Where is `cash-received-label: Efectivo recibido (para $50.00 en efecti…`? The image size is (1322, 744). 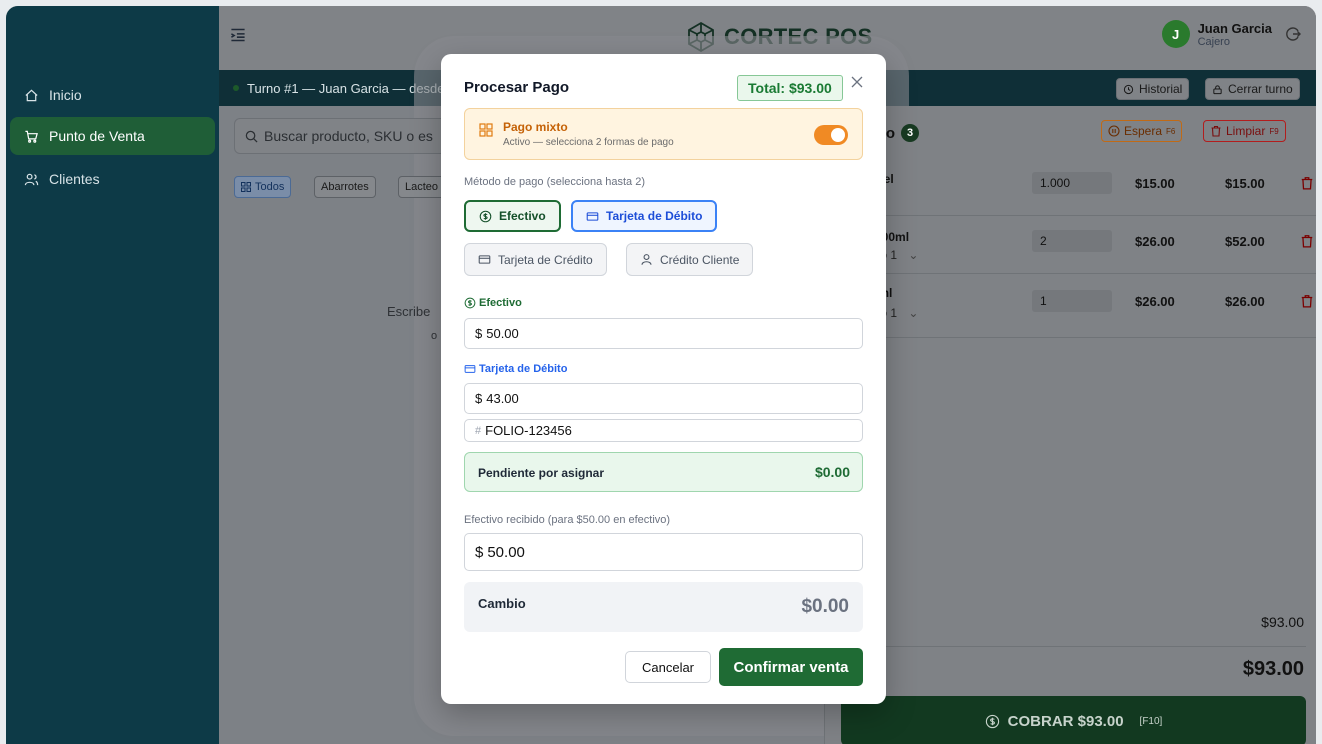
cash-received-label: Efectivo recibido (para $50.00 en efecti… is located at coordinates (567, 520).